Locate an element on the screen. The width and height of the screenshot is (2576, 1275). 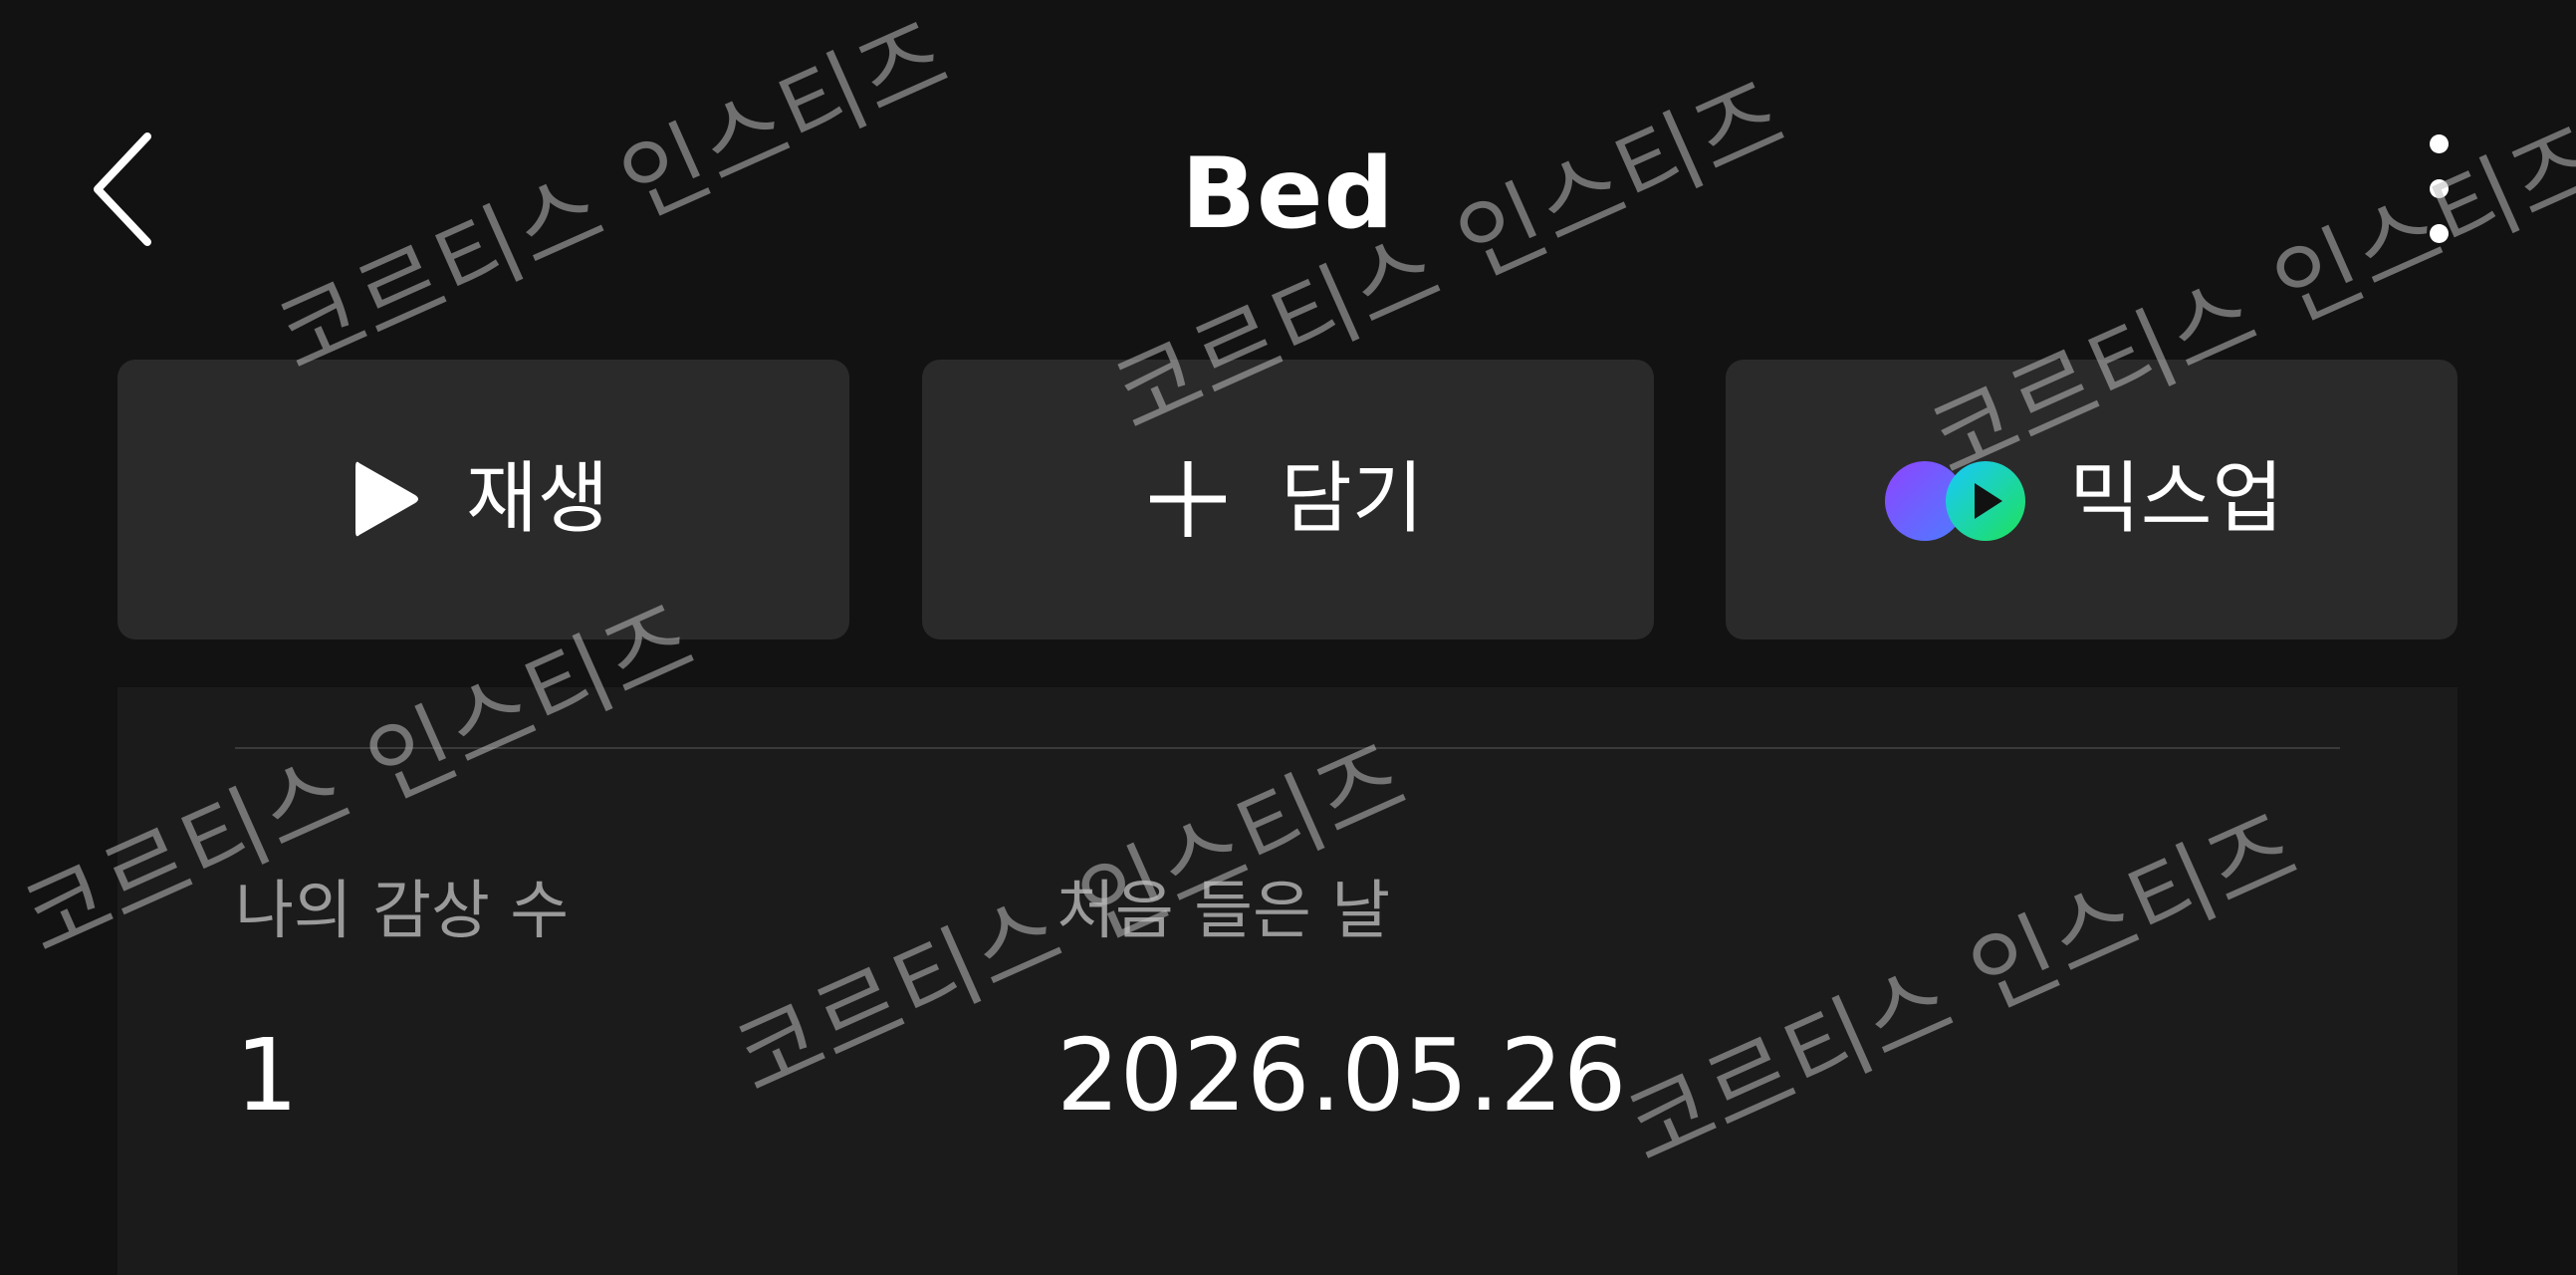
play-count-label: 나의 감상 수 is located at coordinates (402, 911).